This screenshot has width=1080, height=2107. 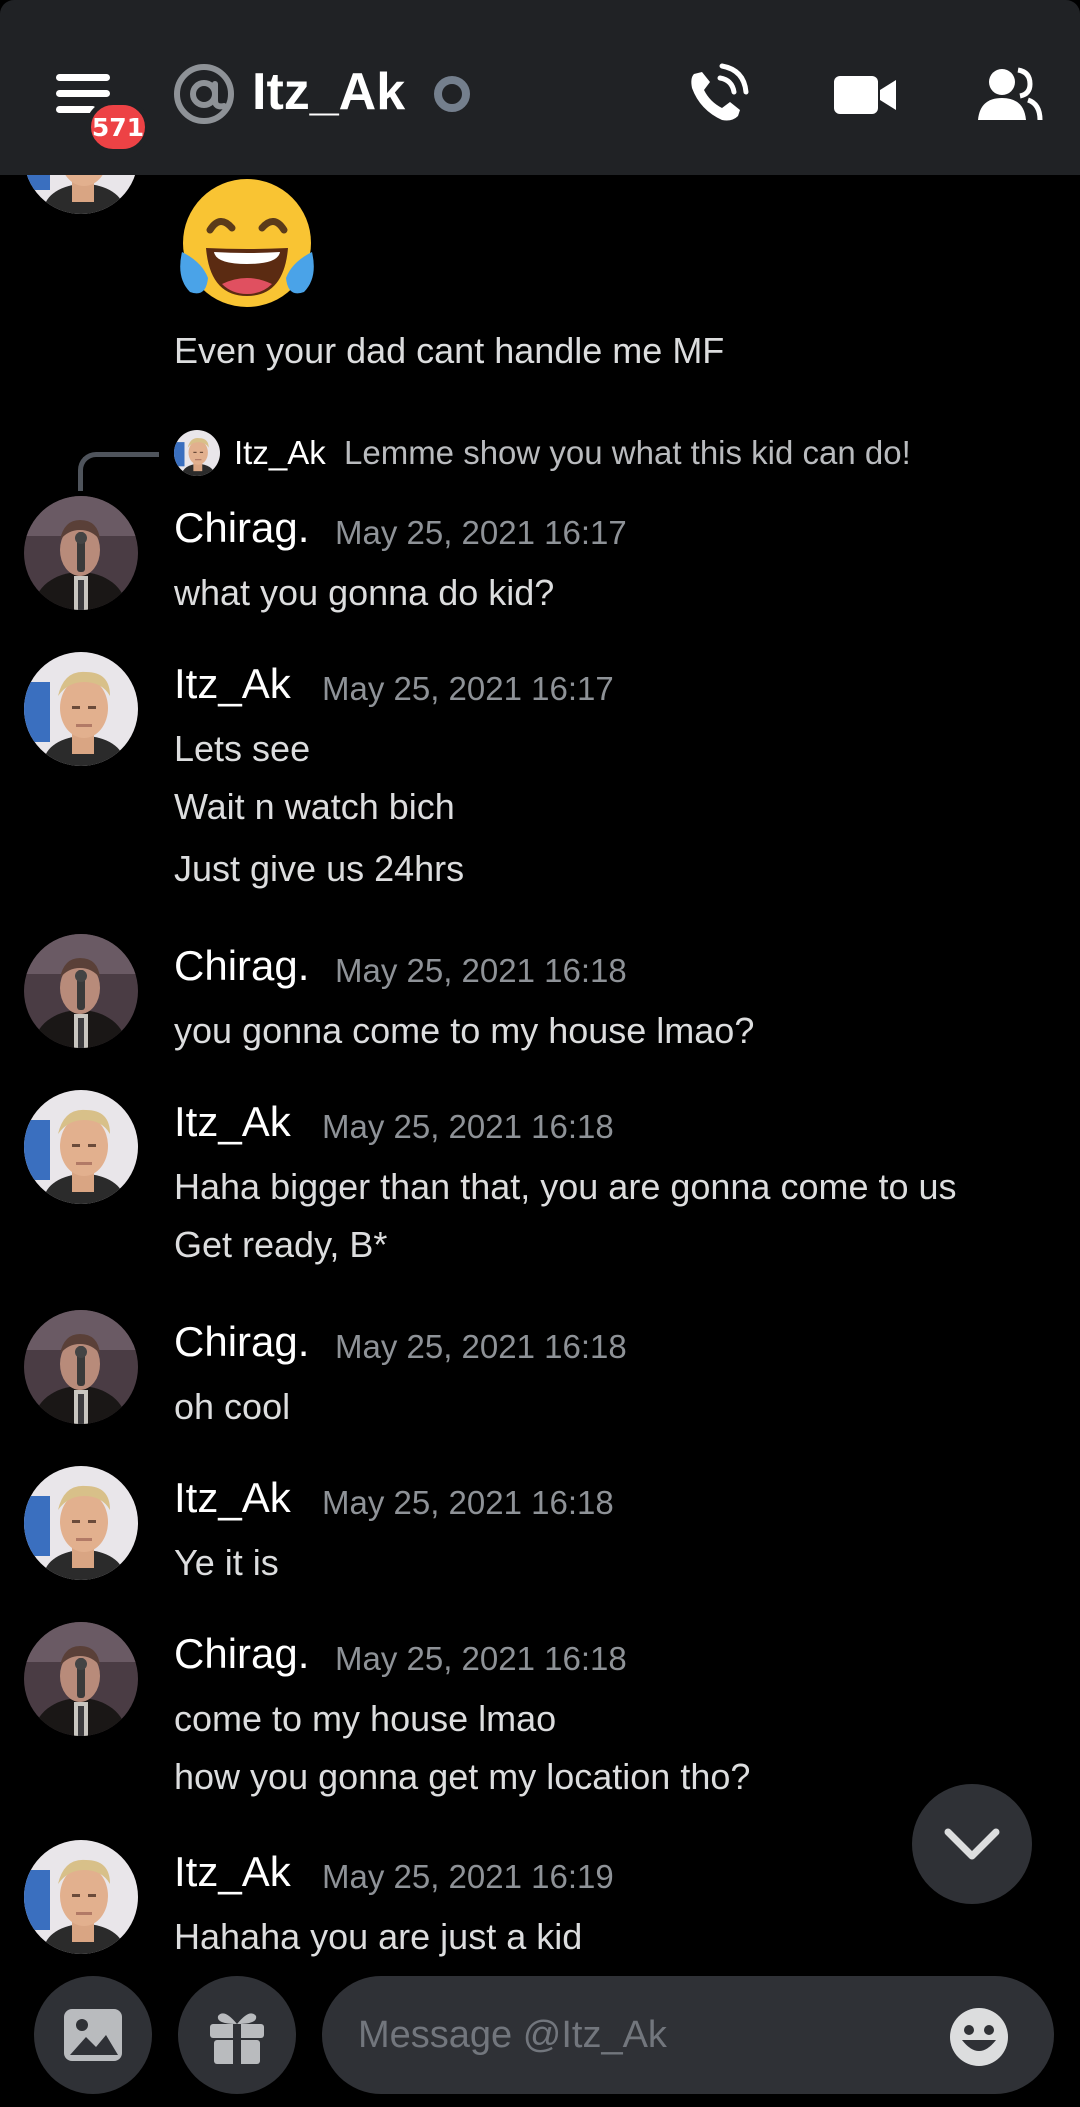 What do you see at coordinates (449, 350) in the screenshot?
I see `message-text: Even your dad cant handle me MF` at bounding box center [449, 350].